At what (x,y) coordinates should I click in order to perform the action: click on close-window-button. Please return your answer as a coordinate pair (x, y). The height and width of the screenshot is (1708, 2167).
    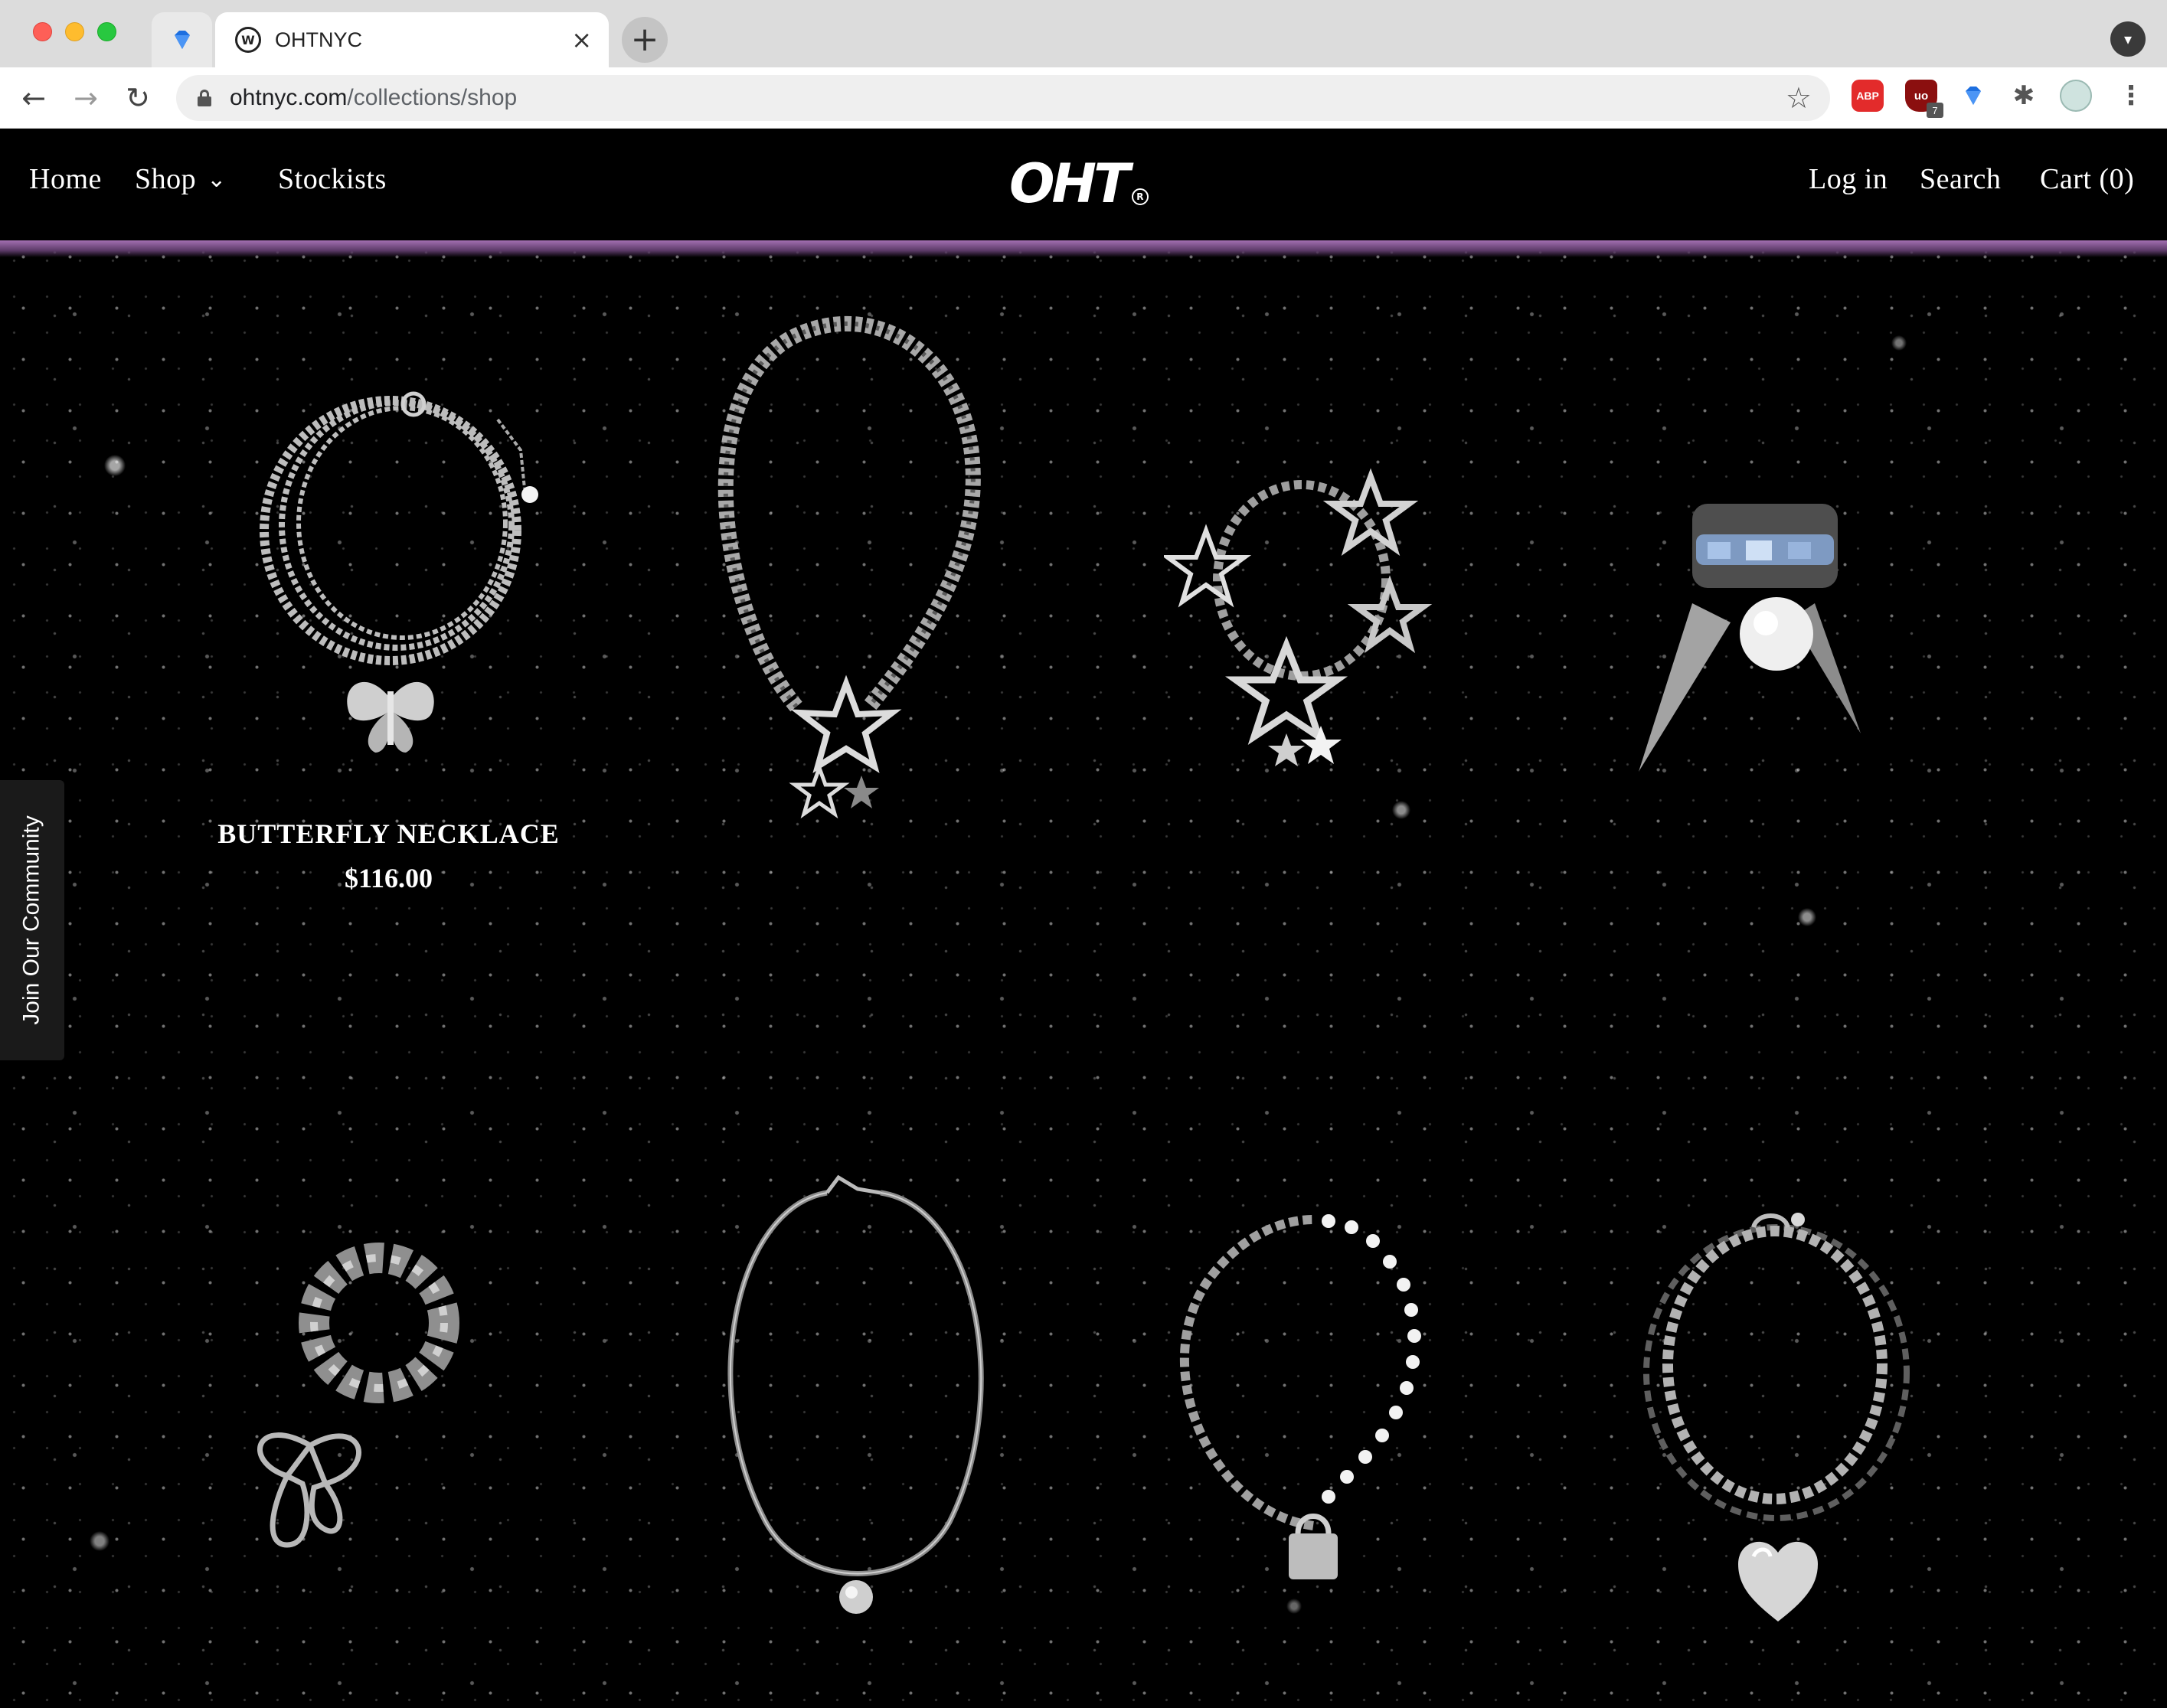
    Looking at the image, I should click on (42, 31).